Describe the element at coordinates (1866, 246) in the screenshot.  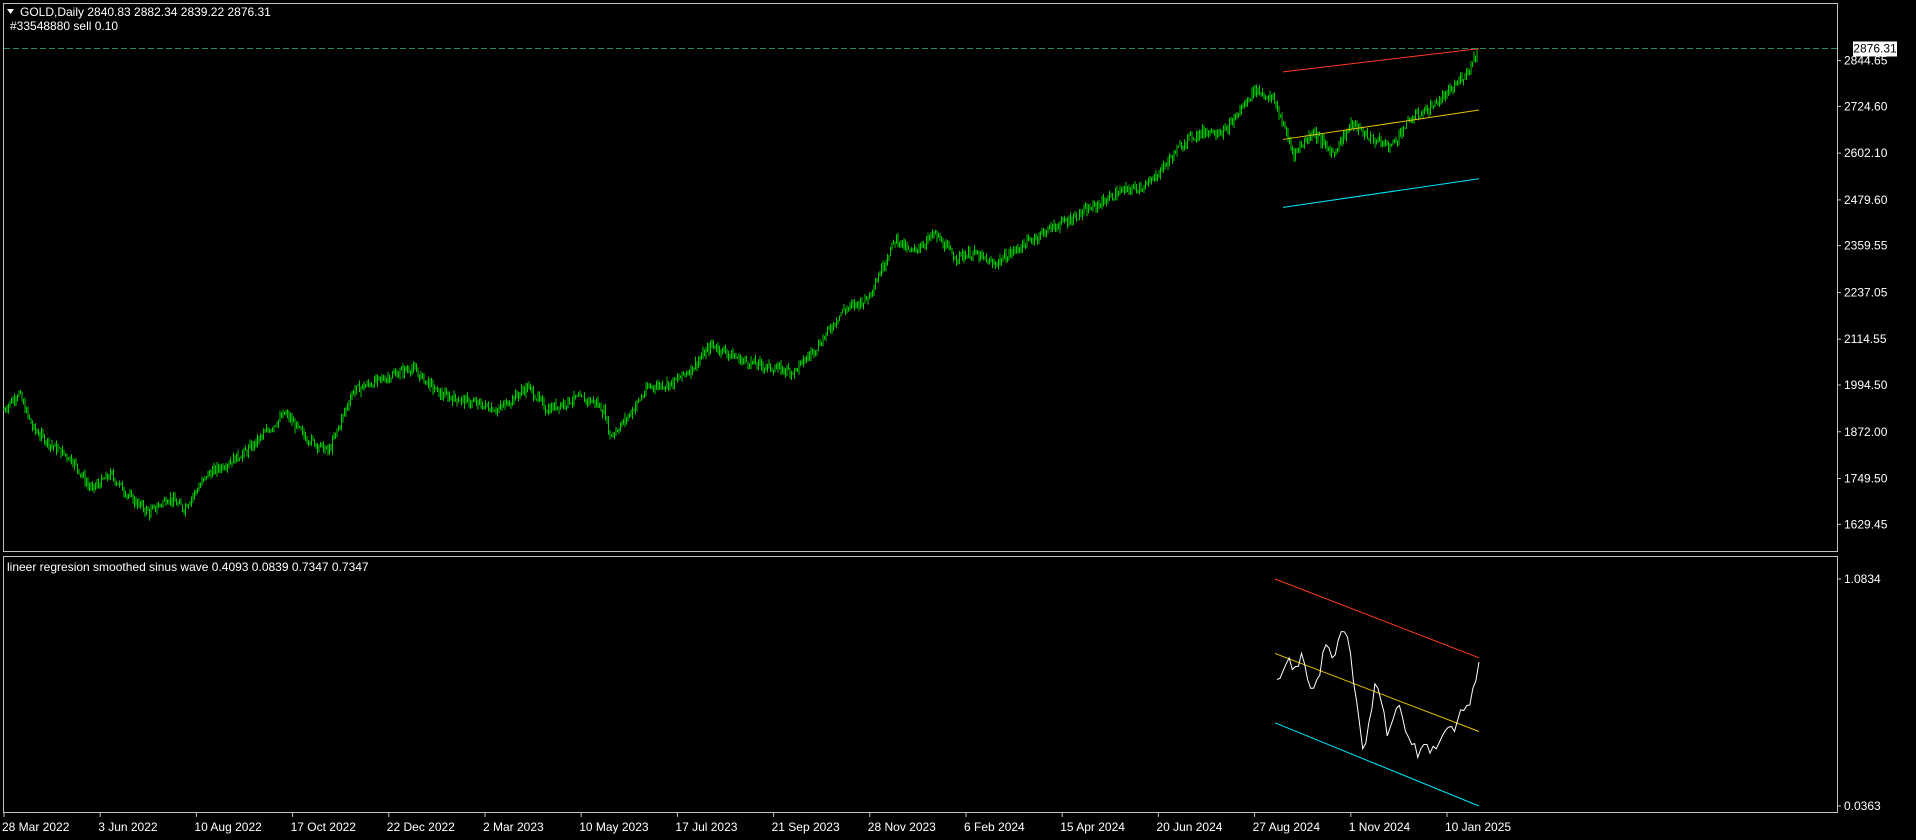
I see `y-tick-label: 2359.55` at that location.